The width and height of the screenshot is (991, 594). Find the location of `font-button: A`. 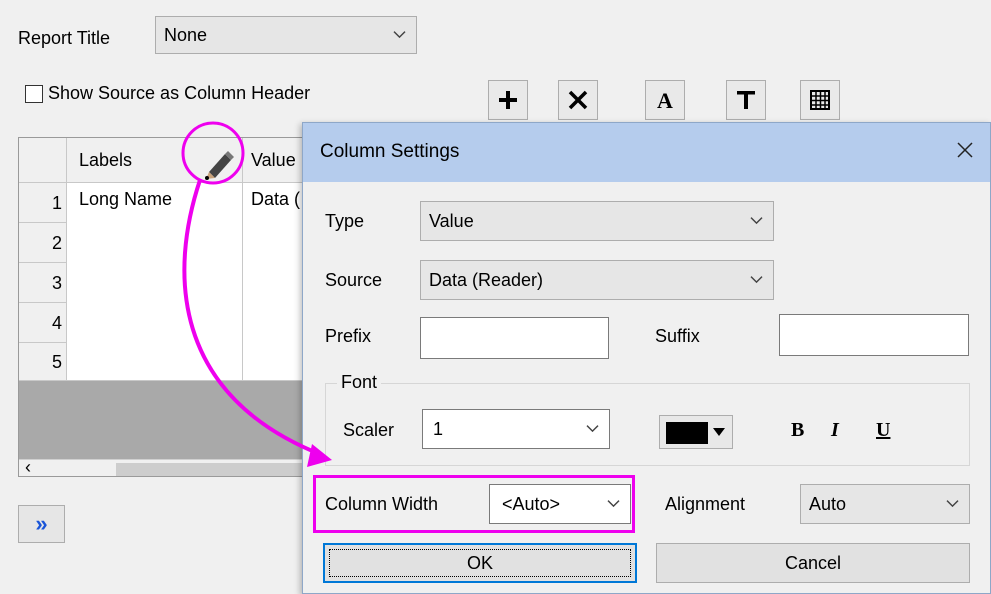

font-button: A is located at coordinates (665, 100).